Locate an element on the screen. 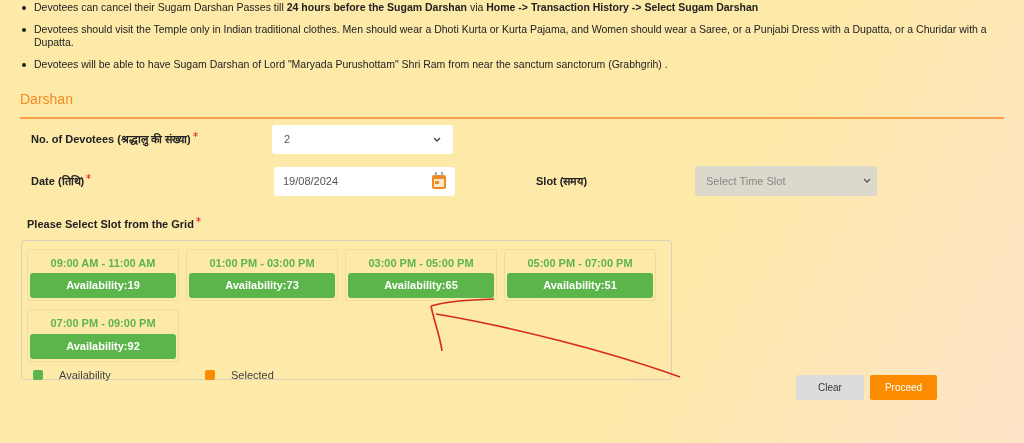 The width and height of the screenshot is (1024, 443). slot-time: 01:00 PM - 03:00 PM is located at coordinates (262, 263).